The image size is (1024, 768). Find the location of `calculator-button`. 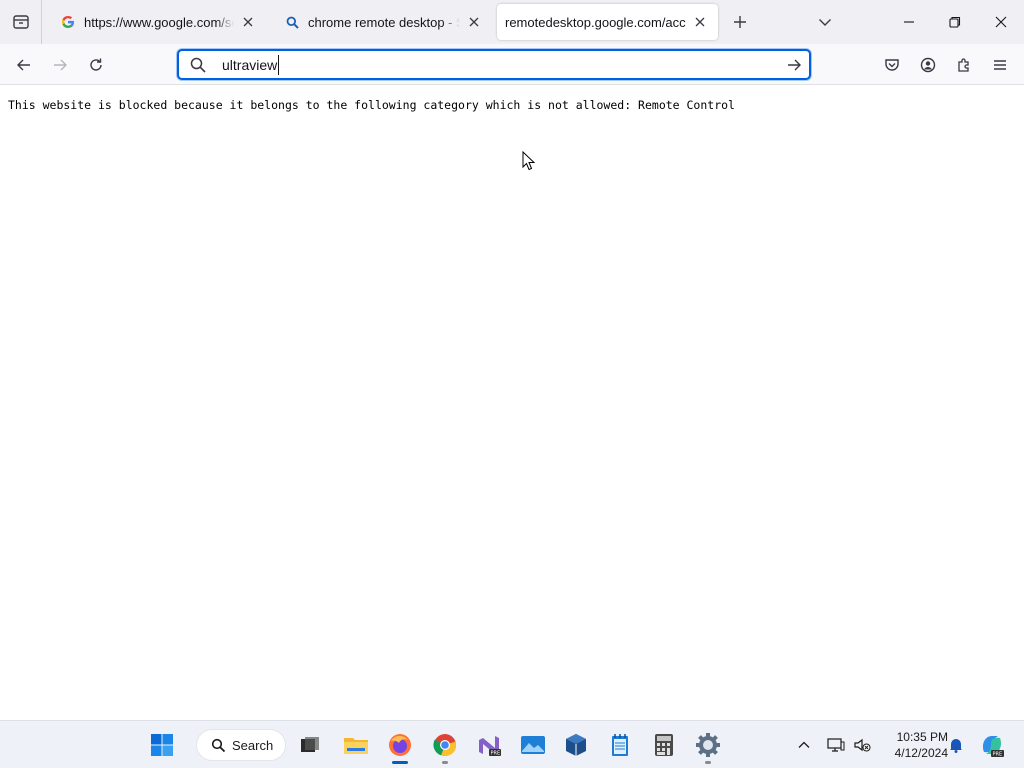

calculator-button is located at coordinates (664, 745).